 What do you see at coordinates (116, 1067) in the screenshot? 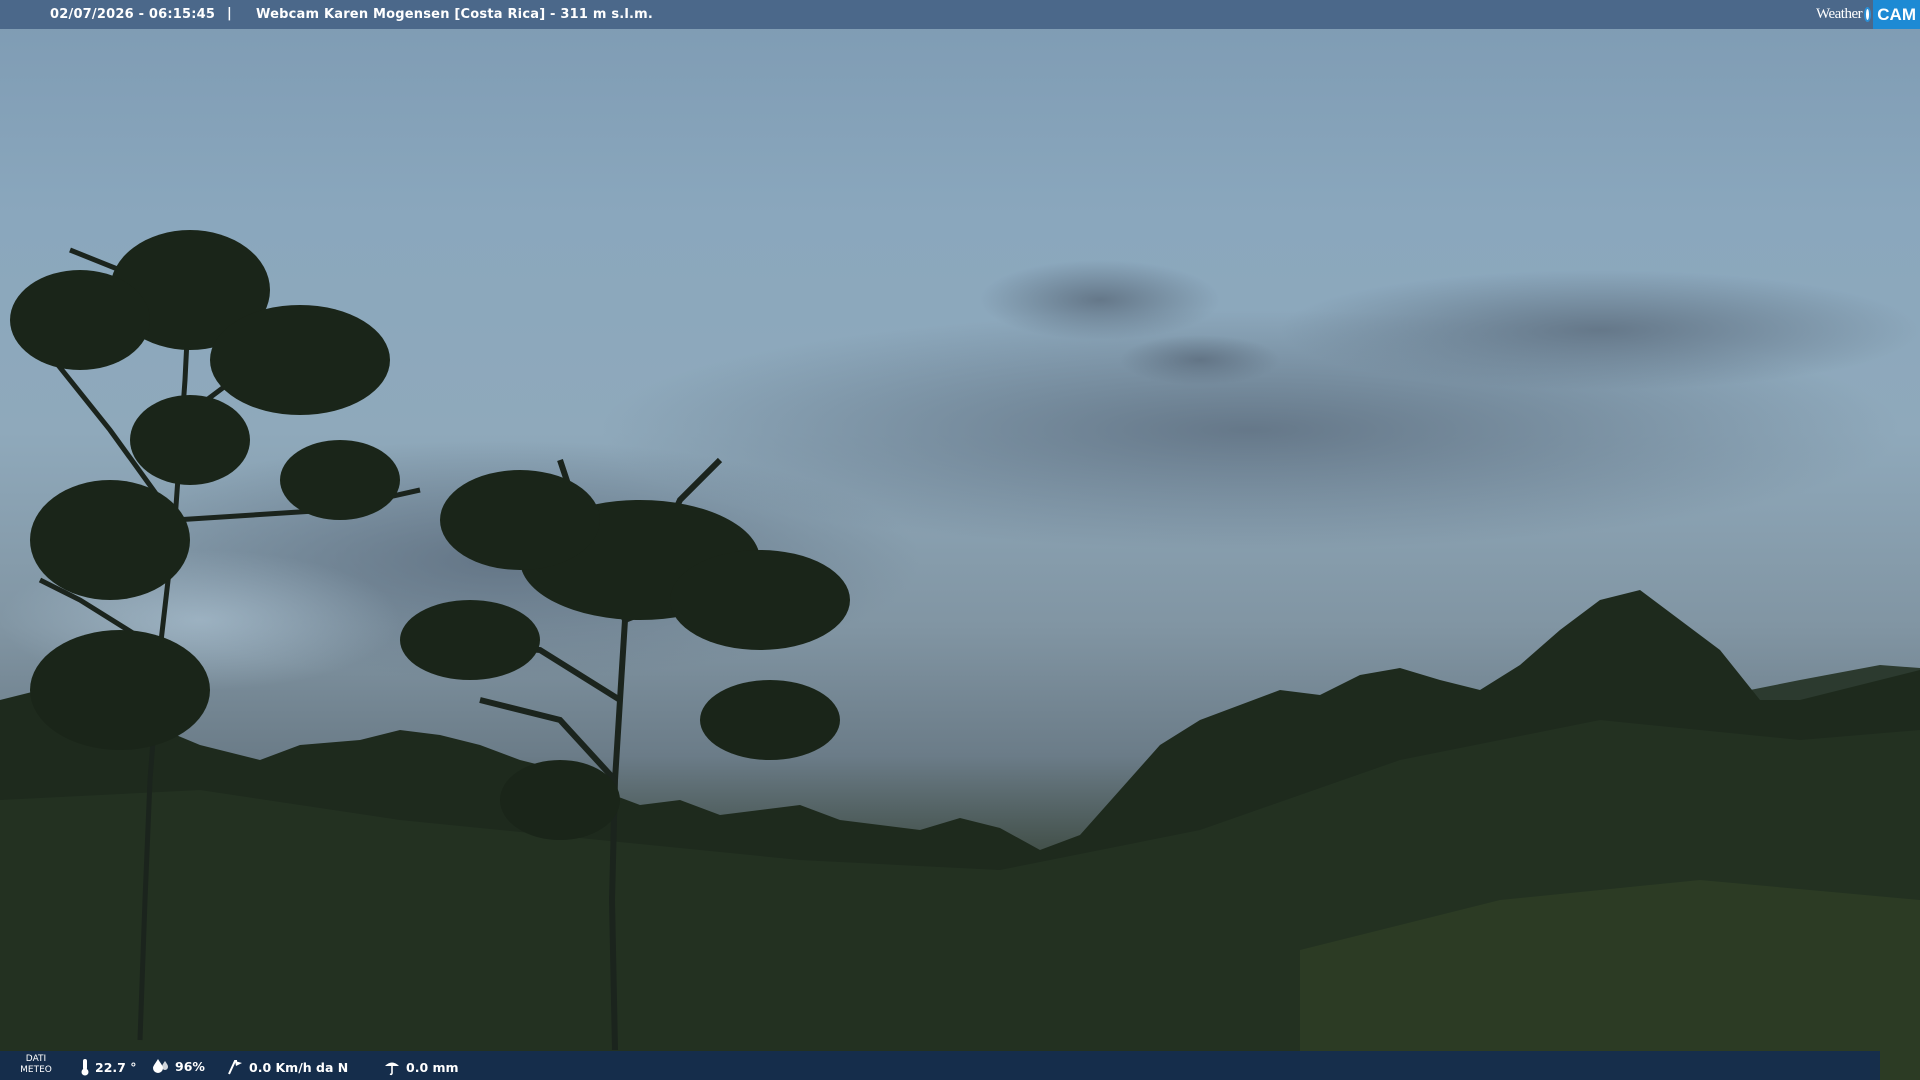
I see `temperature-value: 22.7 °` at bounding box center [116, 1067].